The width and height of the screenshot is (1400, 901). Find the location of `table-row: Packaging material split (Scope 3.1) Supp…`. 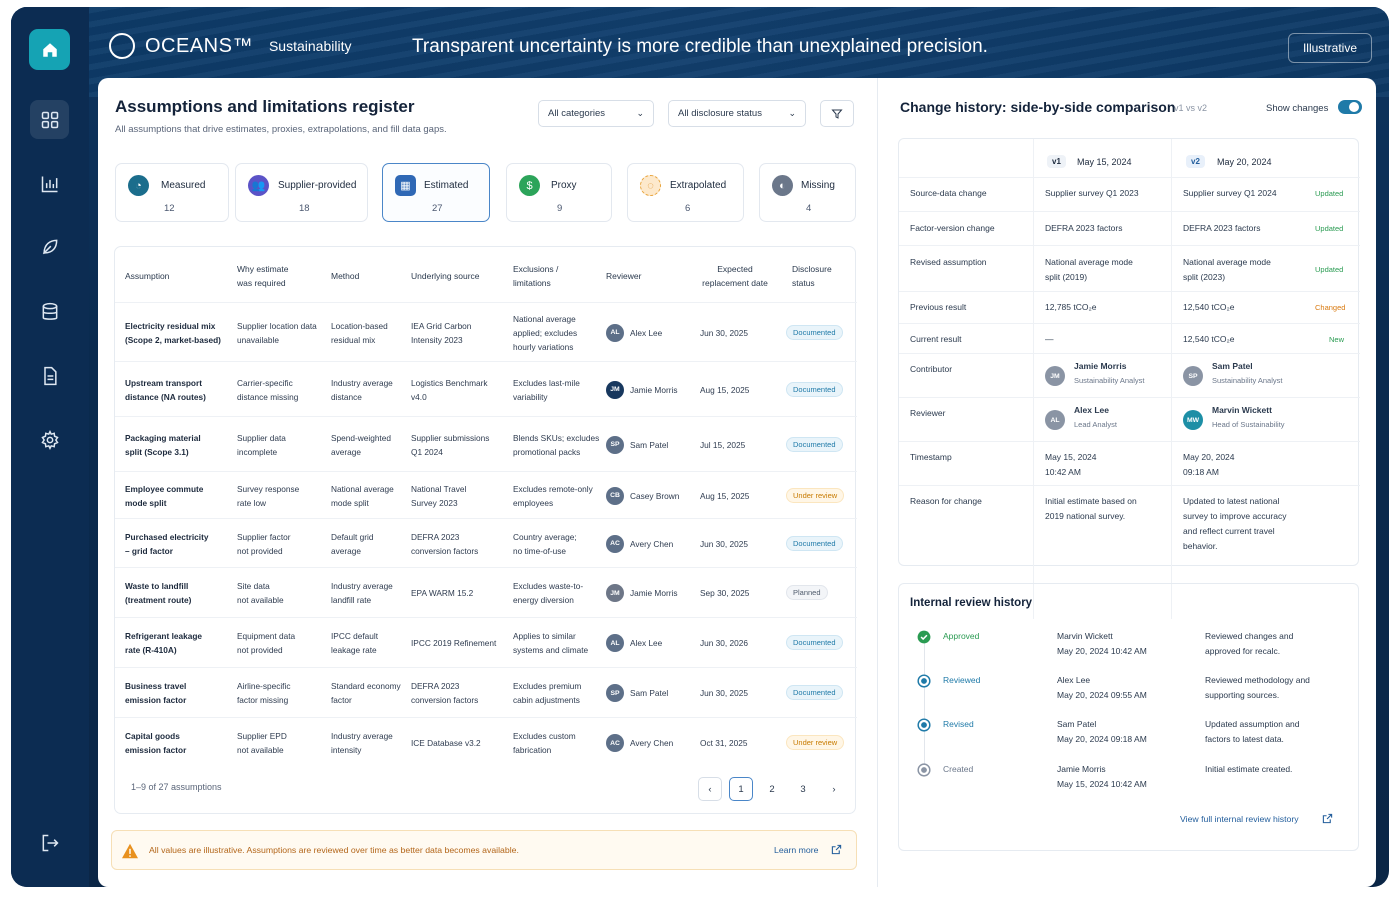

table-row: Packaging material split (Scope 3.1) Supp… is located at coordinates (486, 443).